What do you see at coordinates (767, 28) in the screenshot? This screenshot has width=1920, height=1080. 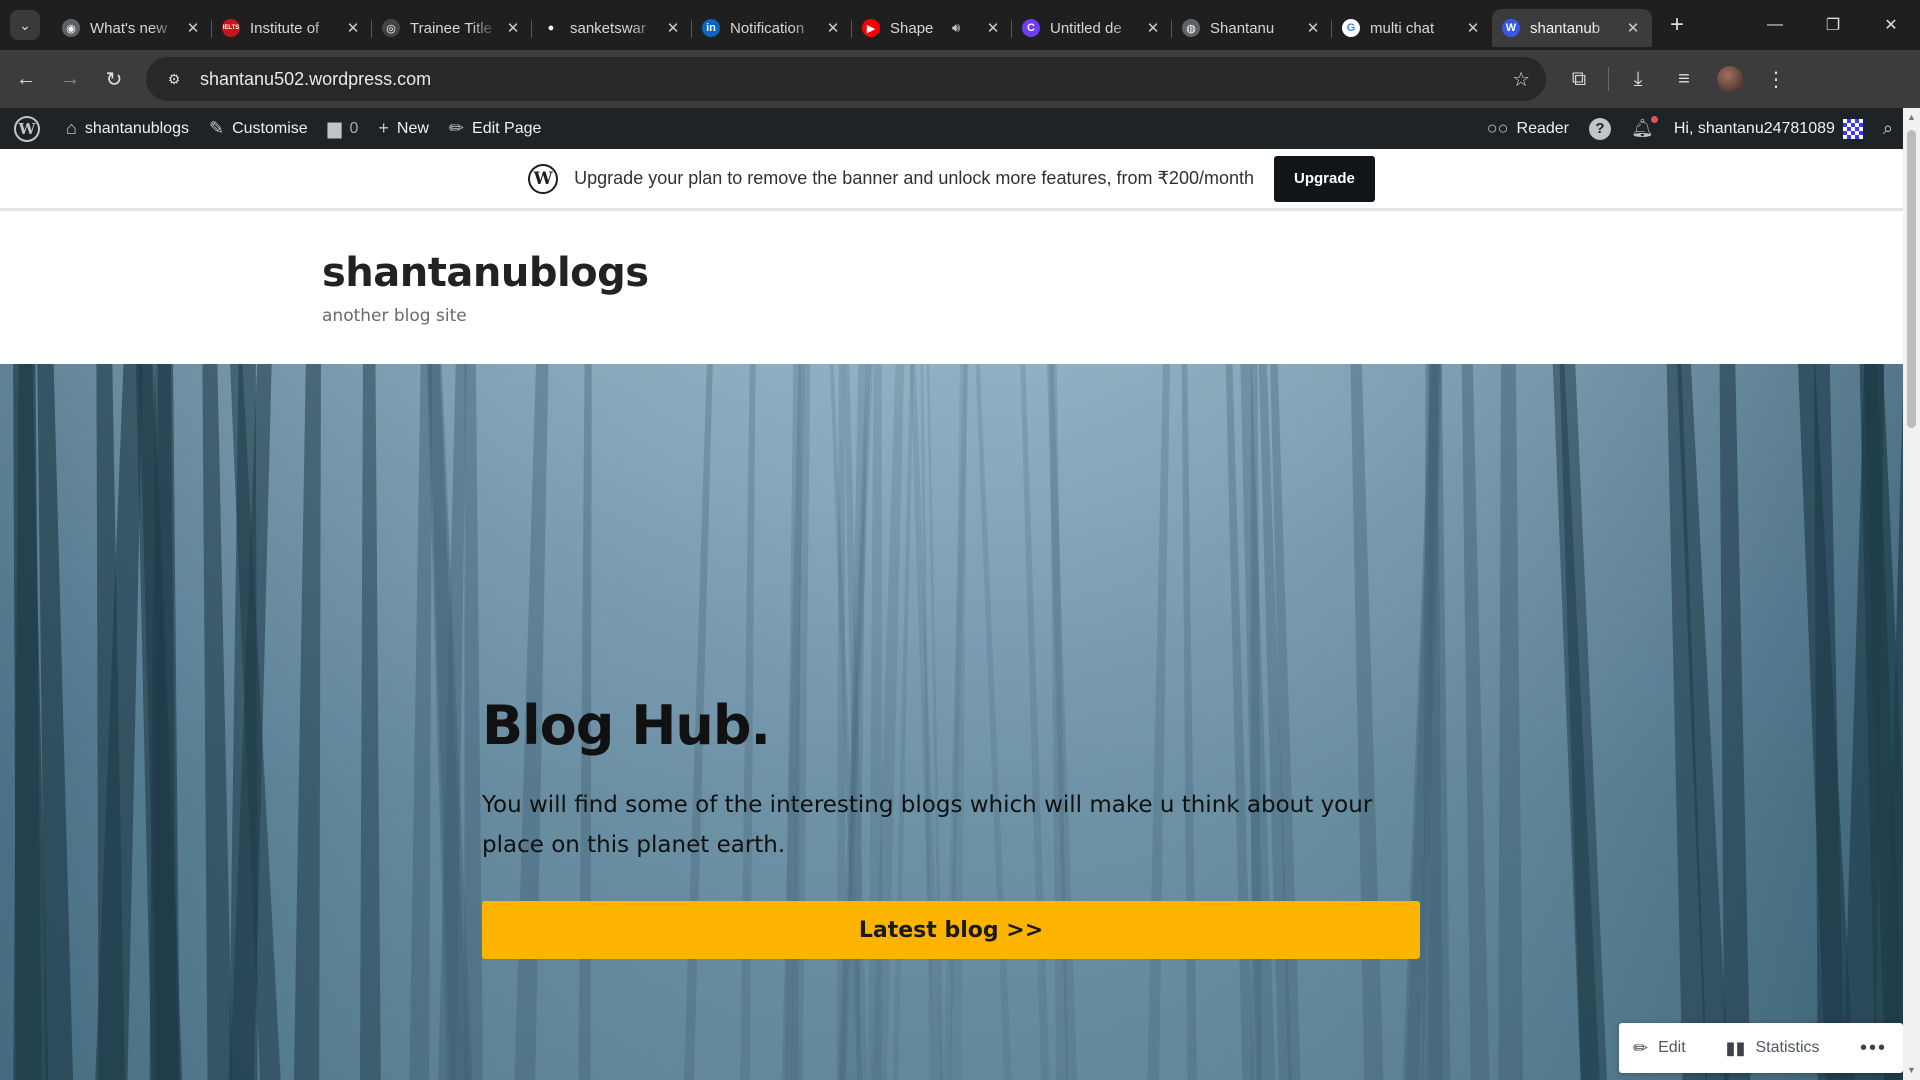 I see `tab-title: Notification` at bounding box center [767, 28].